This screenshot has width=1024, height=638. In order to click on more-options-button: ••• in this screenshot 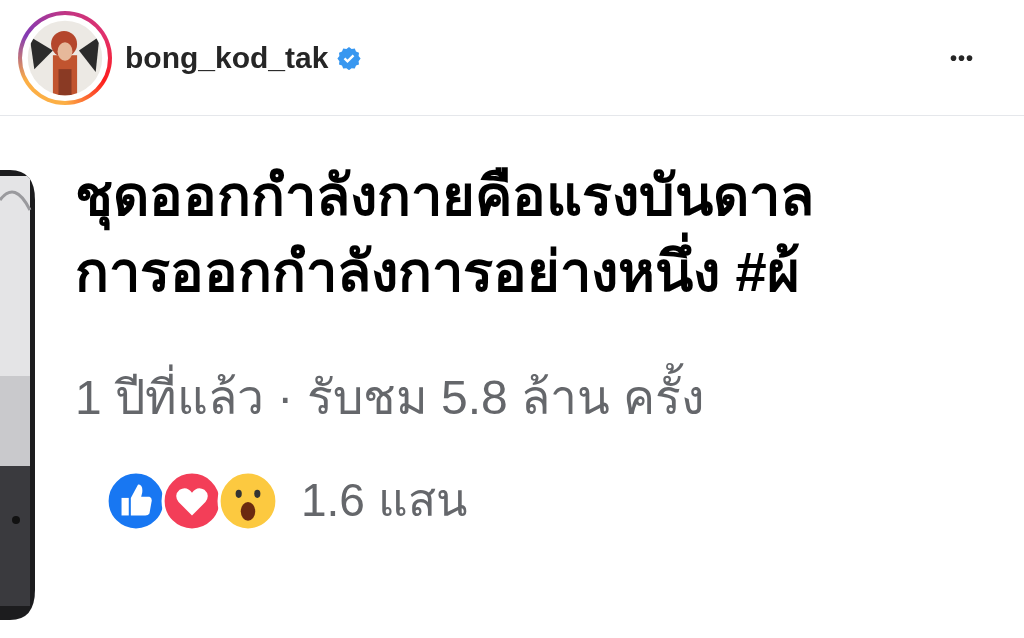, I will do `click(962, 57)`.